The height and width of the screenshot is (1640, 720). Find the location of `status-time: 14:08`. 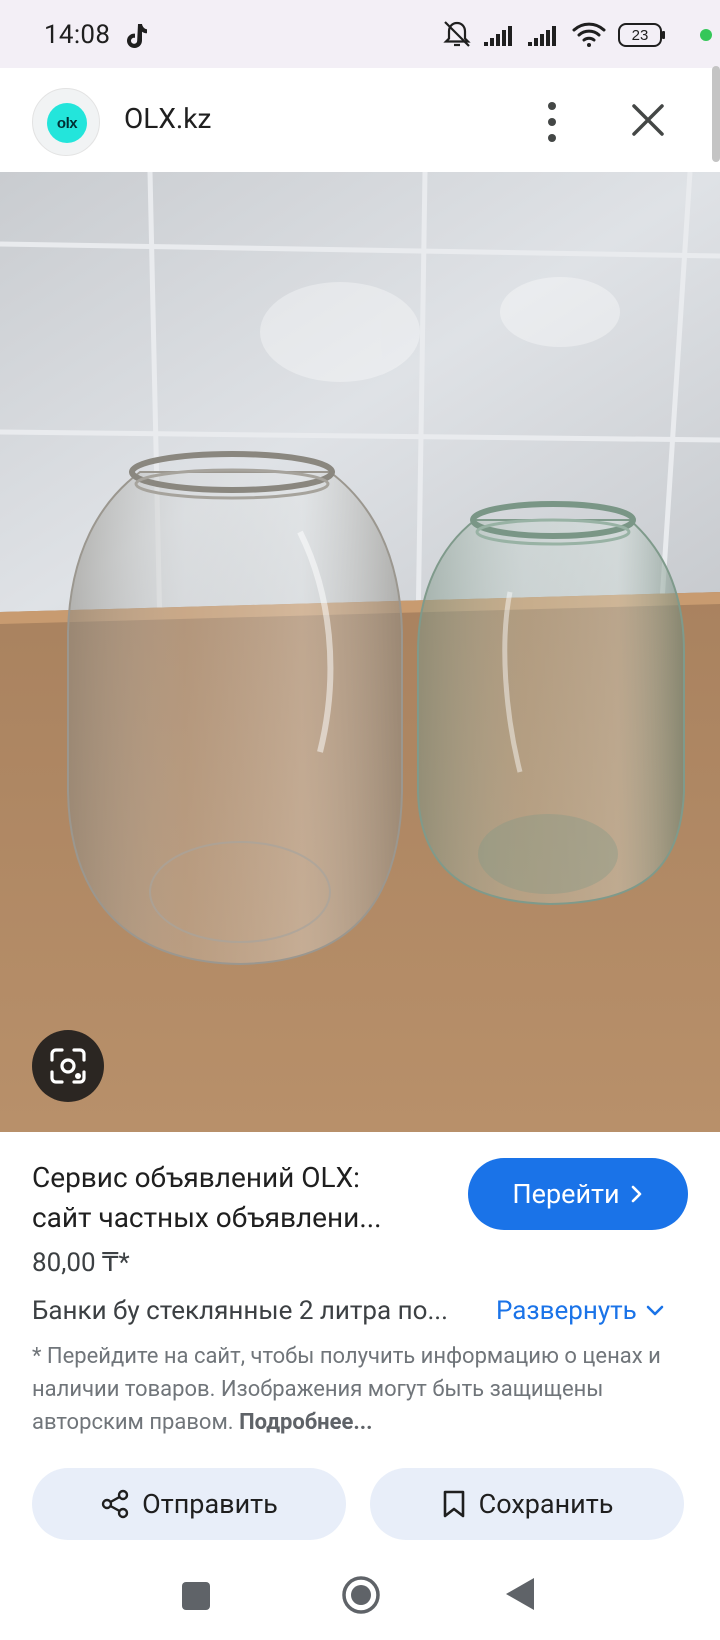

status-time: 14:08 is located at coordinates (77, 35).